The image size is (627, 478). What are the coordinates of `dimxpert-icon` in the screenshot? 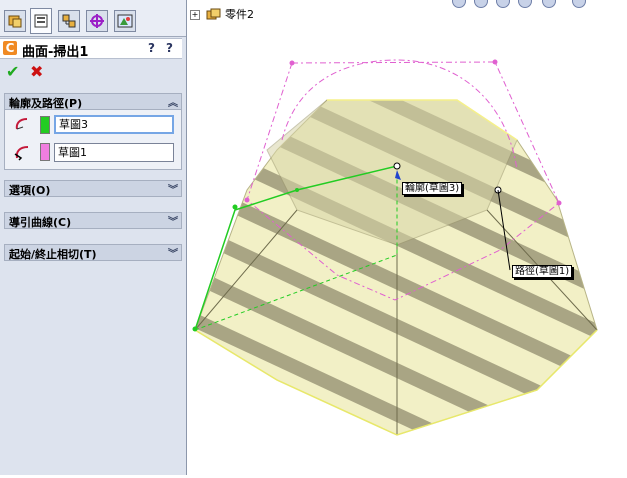 It's located at (97, 21).